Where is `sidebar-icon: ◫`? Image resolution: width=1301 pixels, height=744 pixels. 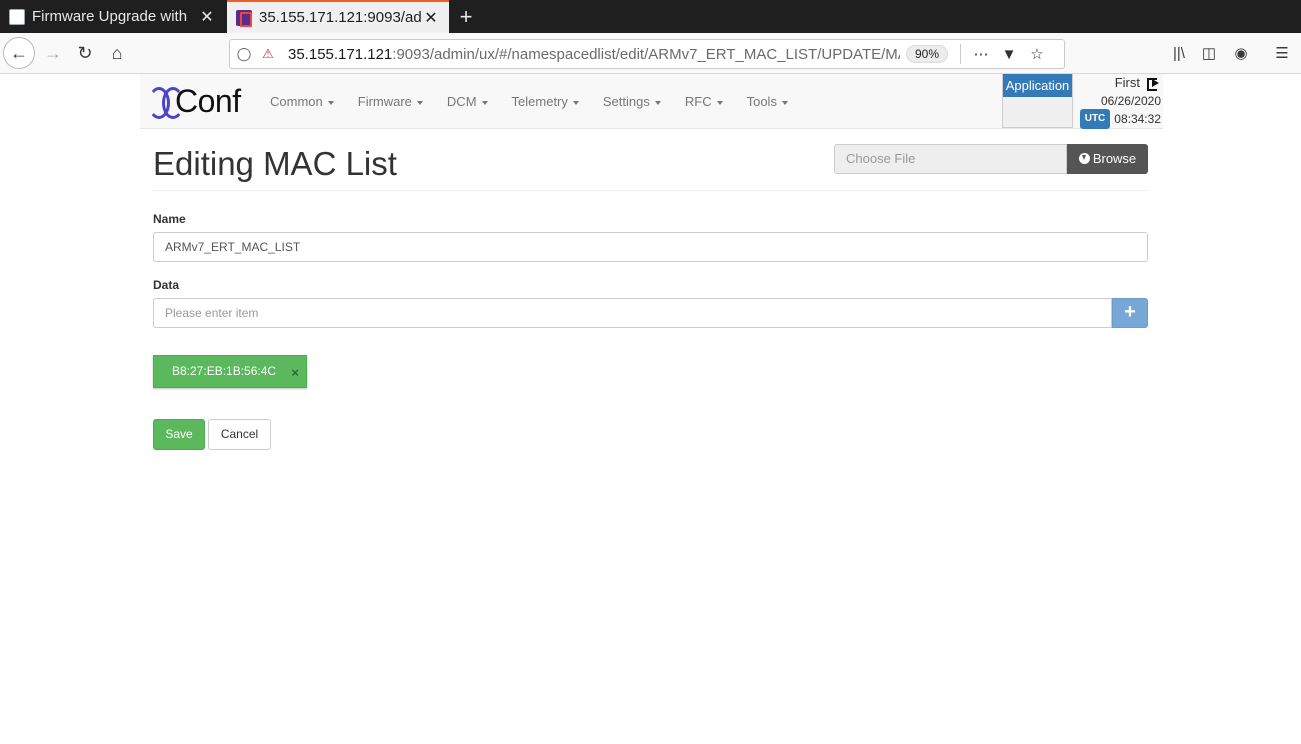
sidebar-icon: ◫ is located at coordinates (1209, 53).